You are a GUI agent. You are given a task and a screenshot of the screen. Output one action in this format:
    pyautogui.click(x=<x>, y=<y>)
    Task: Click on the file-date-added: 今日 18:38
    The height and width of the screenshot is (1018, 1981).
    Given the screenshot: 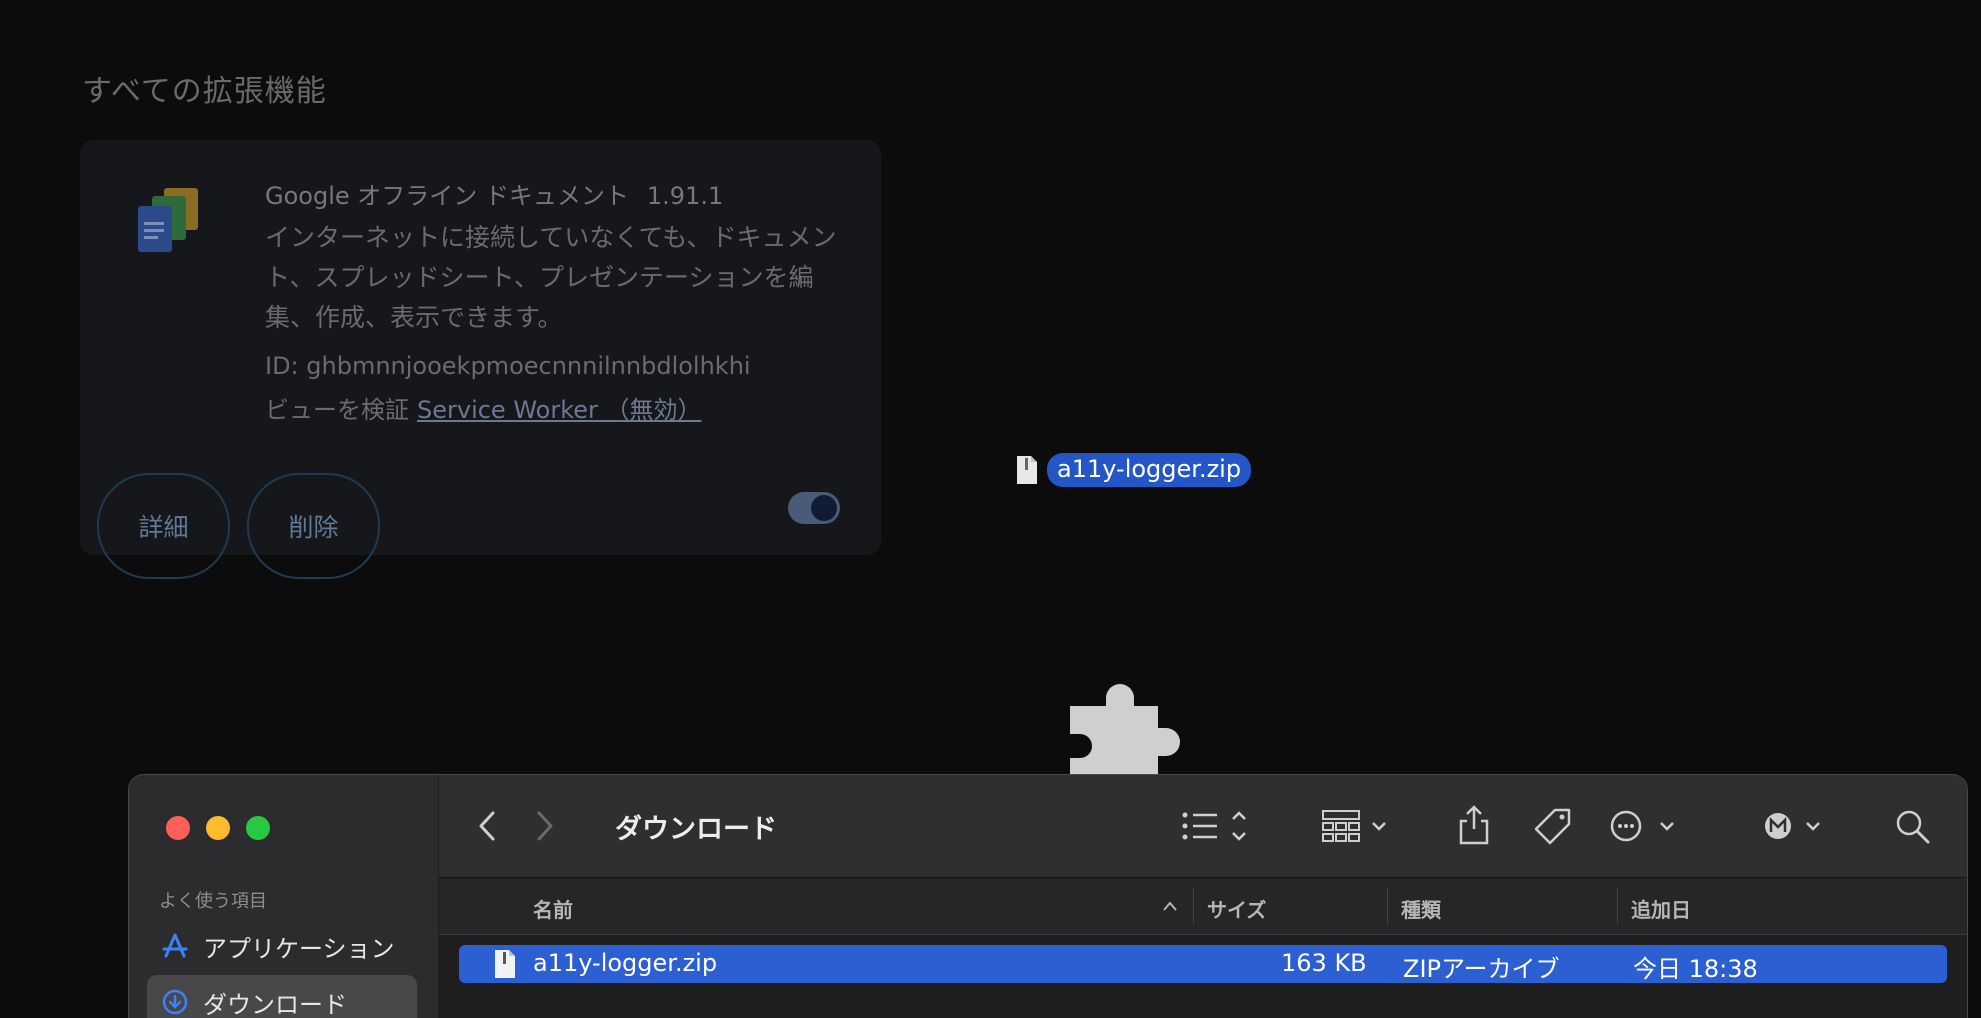 What is the action you would take?
    pyautogui.click(x=1695, y=969)
    